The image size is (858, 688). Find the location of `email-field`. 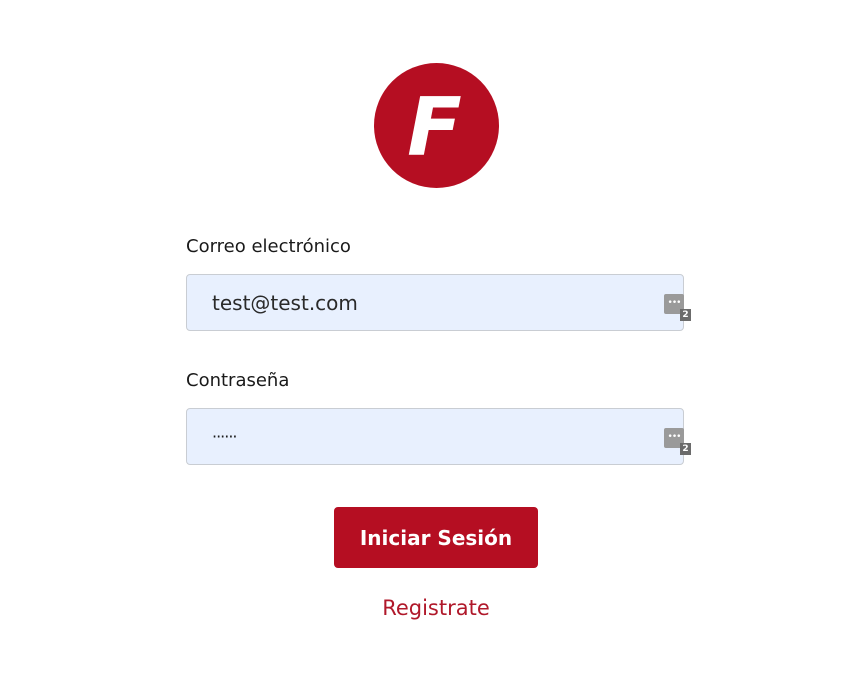

email-field is located at coordinates (417, 302).